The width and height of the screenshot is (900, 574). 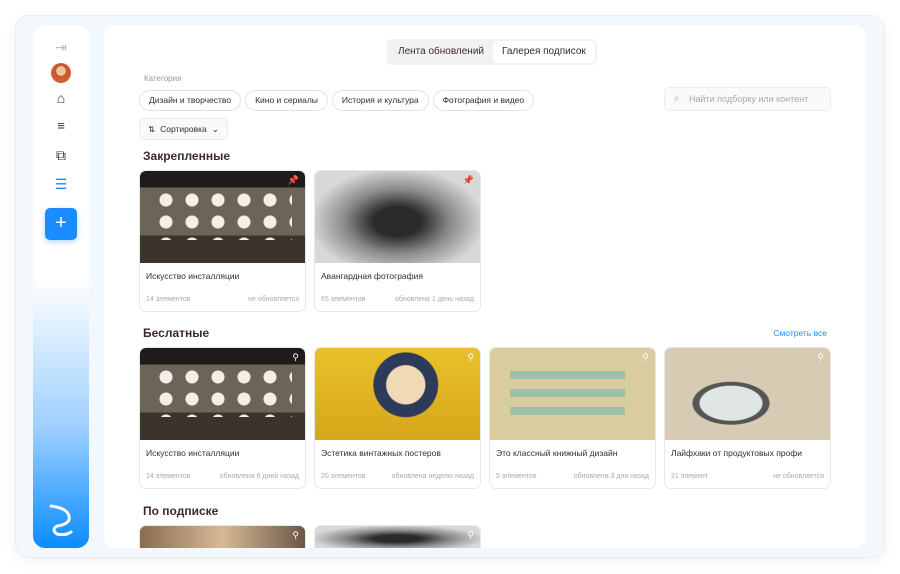 I want to click on card-updated: обновлена 6 дней назад, so click(x=259, y=476).